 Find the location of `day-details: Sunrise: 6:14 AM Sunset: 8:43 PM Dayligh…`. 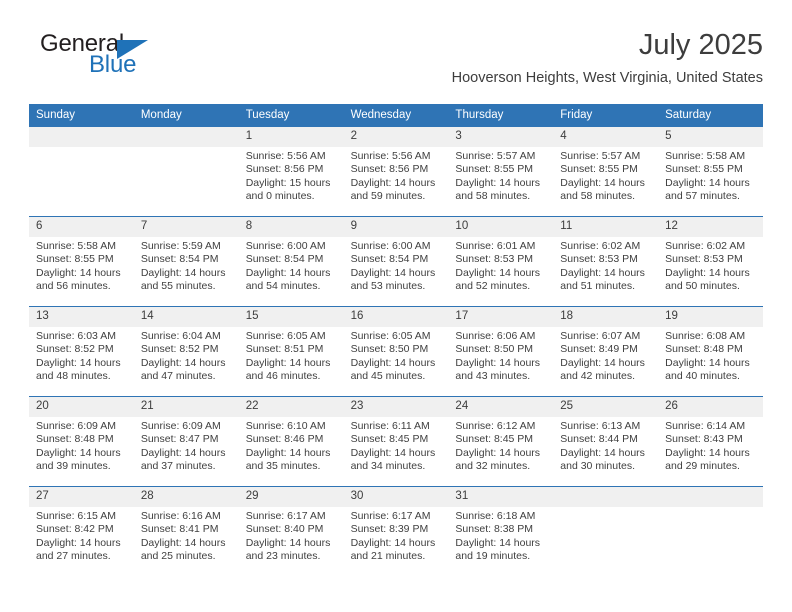

day-details: Sunrise: 6:14 AM Sunset: 8:43 PM Dayligh… is located at coordinates (710, 445).